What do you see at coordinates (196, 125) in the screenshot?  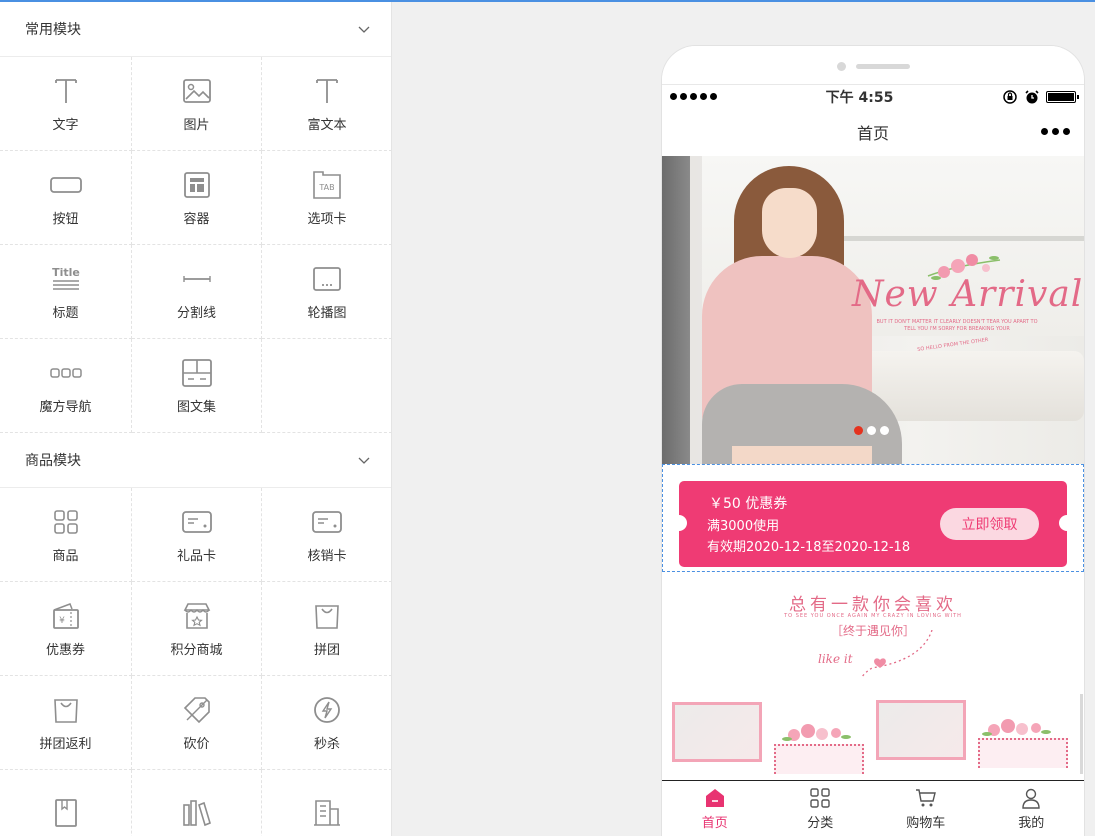 I see `module-label: 图片` at bounding box center [196, 125].